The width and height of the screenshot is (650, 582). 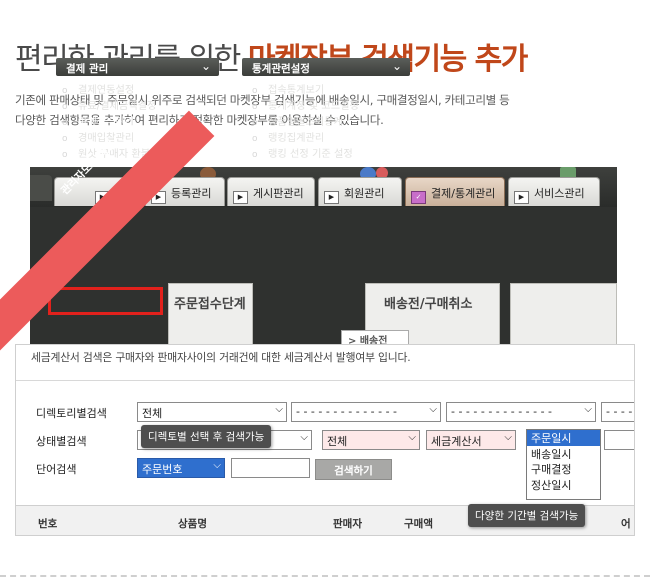 I want to click on keyword-input, so click(x=270, y=468).